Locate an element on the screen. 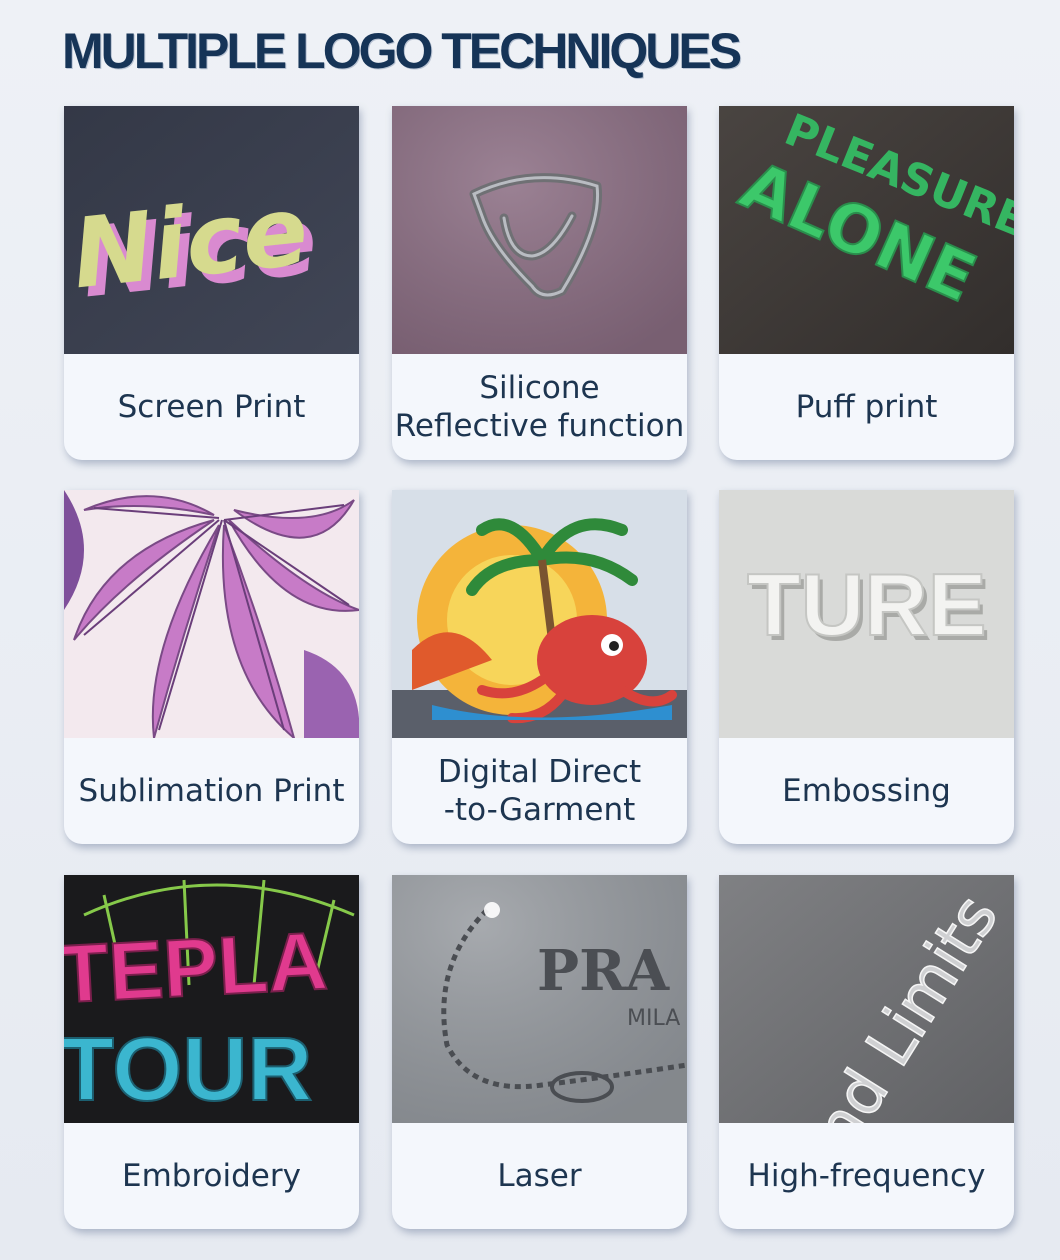 Image resolution: width=1060 pixels, height=1260 pixels. technique-label: Embroidery is located at coordinates (211, 1176).